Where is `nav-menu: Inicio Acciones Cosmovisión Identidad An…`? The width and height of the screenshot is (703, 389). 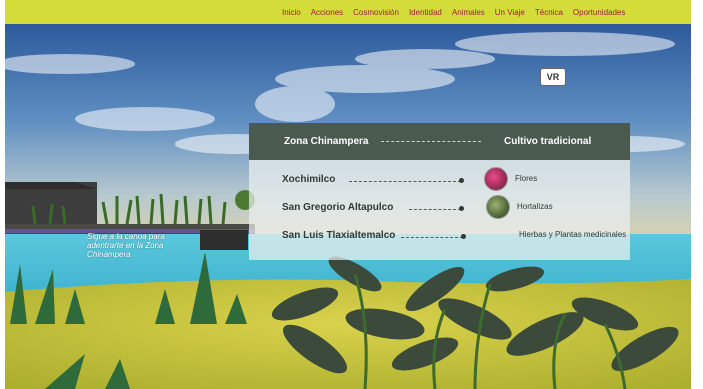
nav-menu: Inicio Acciones Cosmovisión Identidad An… is located at coordinates (453, 12).